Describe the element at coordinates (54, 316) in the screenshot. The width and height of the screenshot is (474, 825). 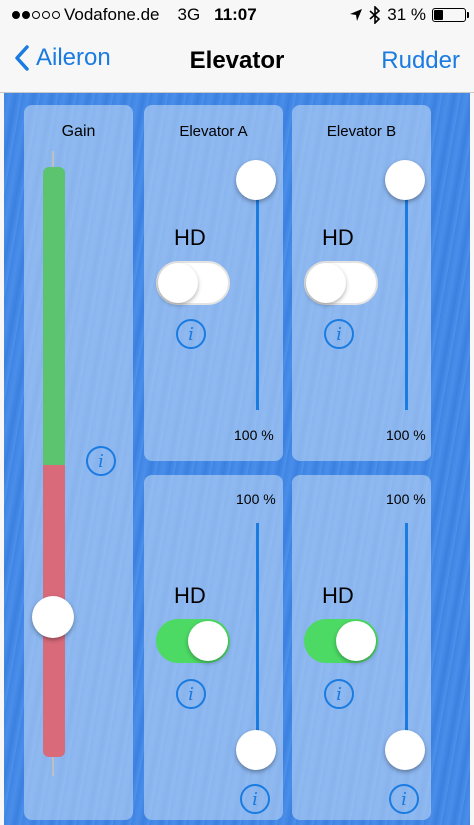
I see `gain-positive-zone` at that location.